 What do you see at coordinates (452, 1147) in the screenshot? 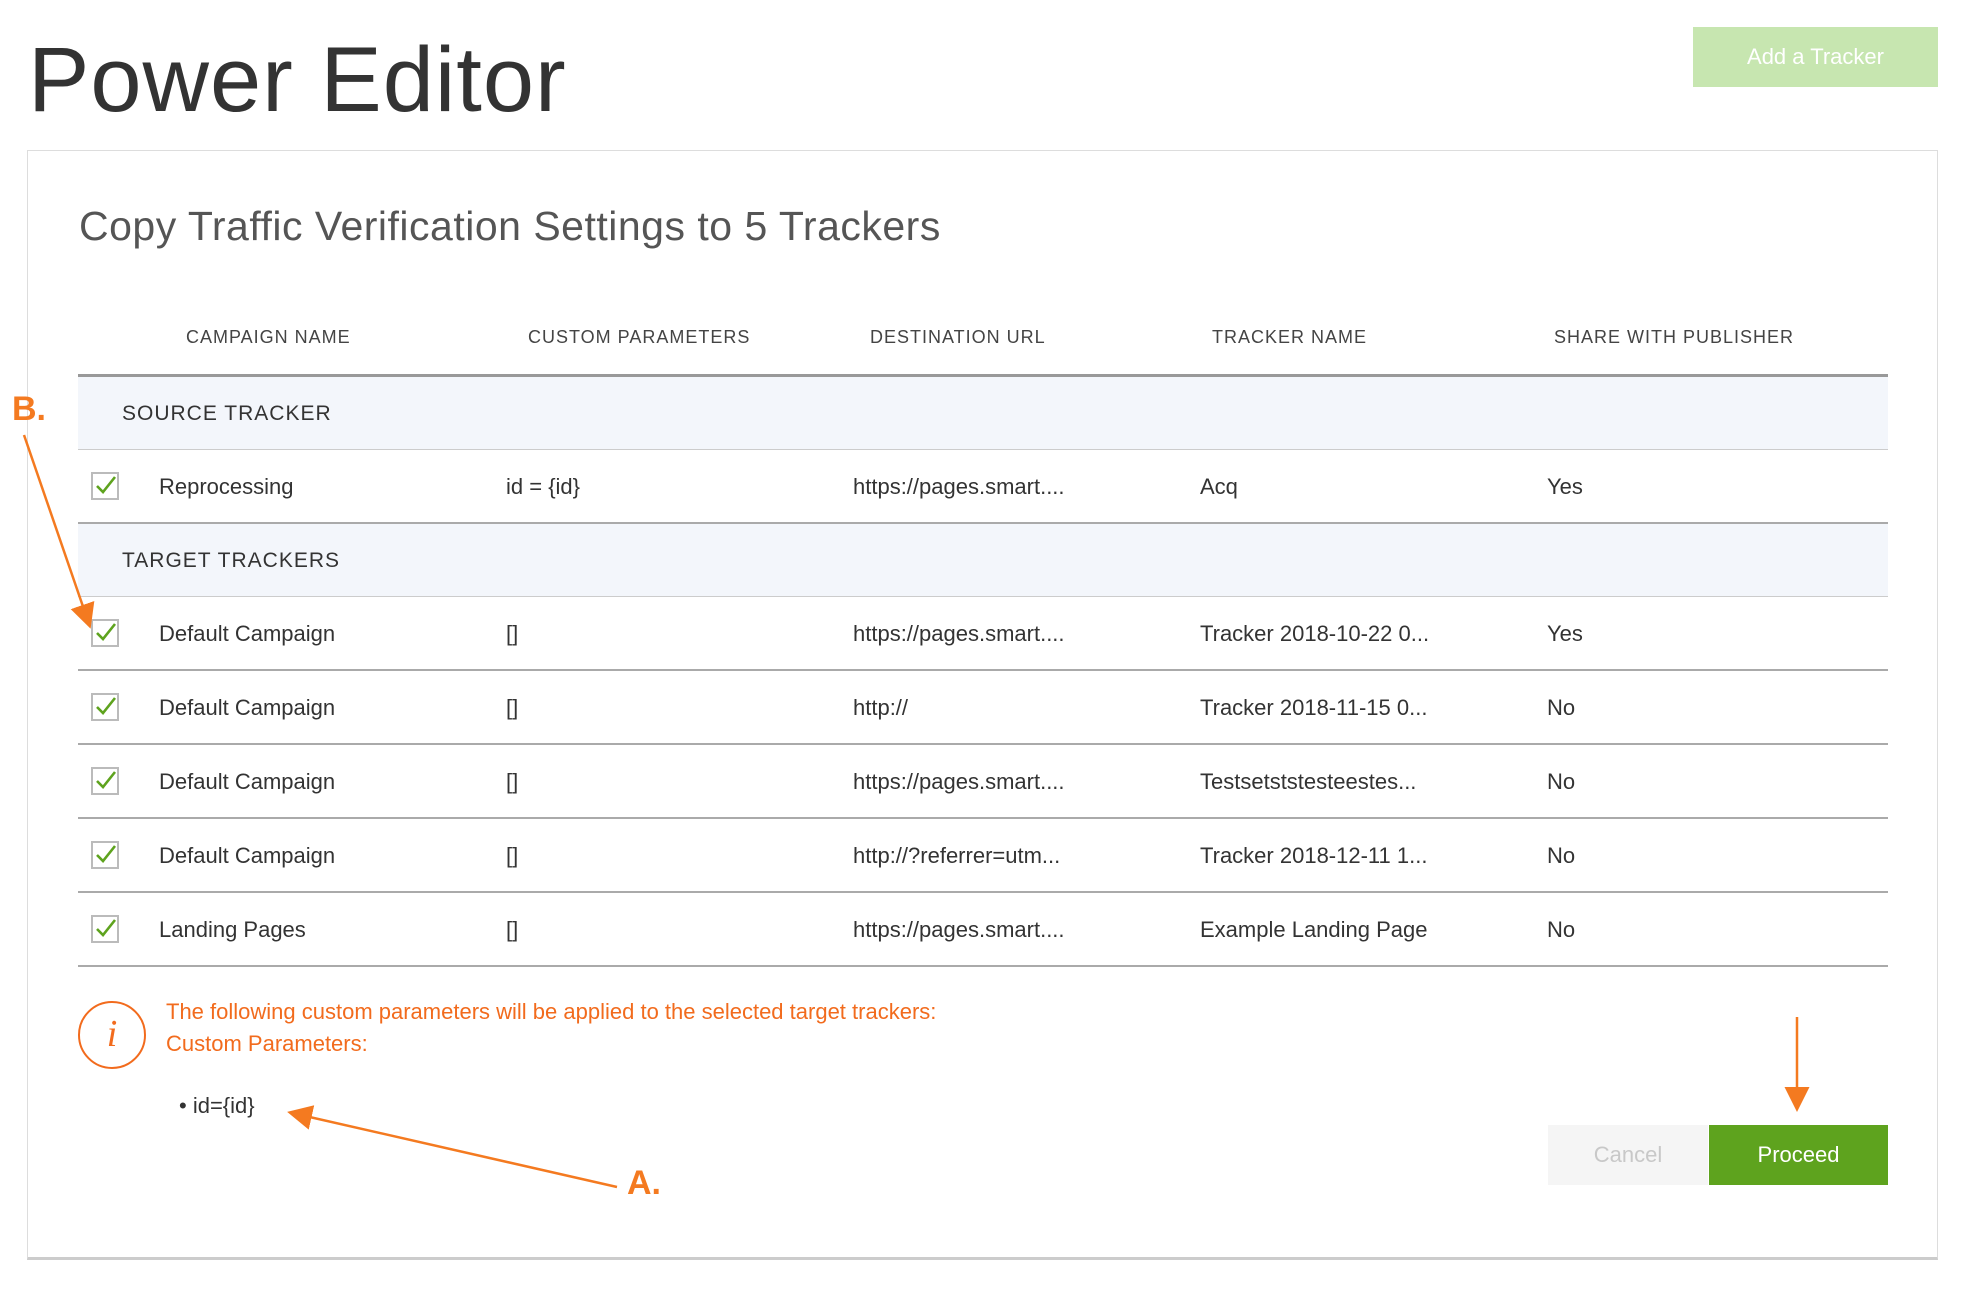
I see `annotation-a-arrow` at bounding box center [452, 1147].